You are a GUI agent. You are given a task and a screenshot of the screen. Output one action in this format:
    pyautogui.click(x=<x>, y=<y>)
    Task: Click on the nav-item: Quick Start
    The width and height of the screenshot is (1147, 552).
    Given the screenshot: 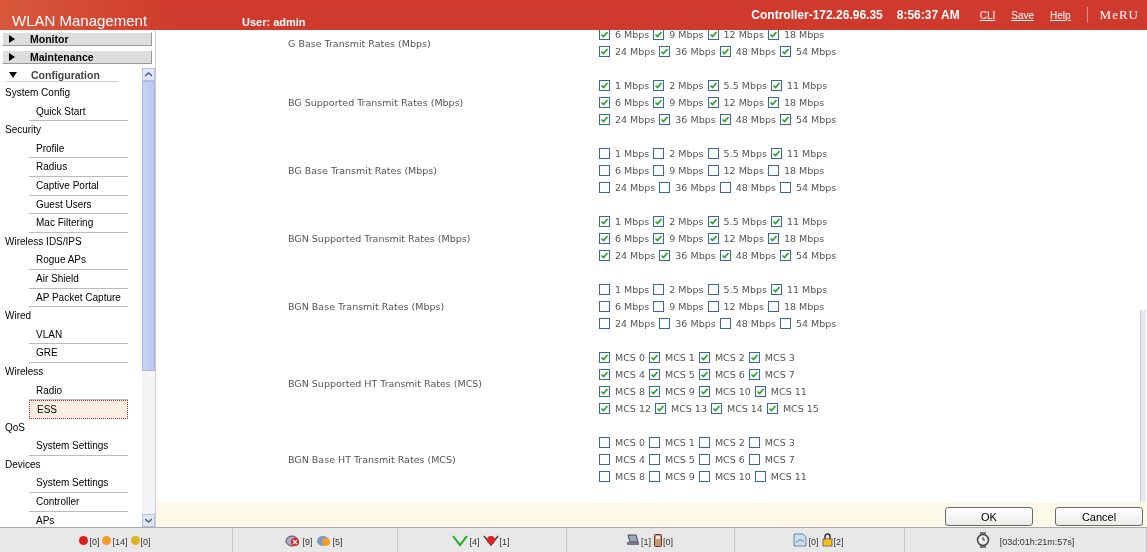 What is the action you would take?
    pyautogui.click(x=78, y=112)
    